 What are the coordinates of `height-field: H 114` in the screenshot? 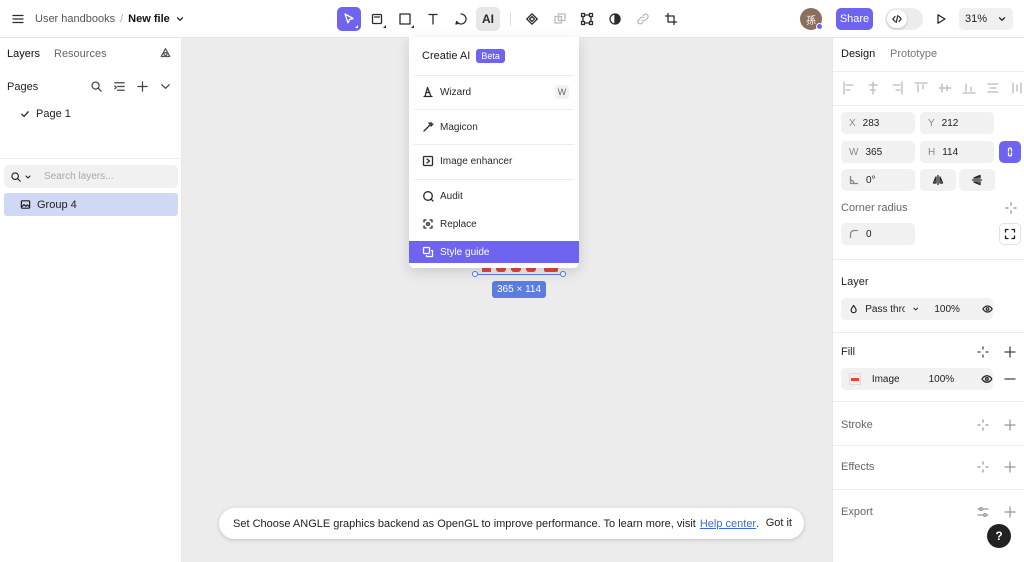 It's located at (957, 152).